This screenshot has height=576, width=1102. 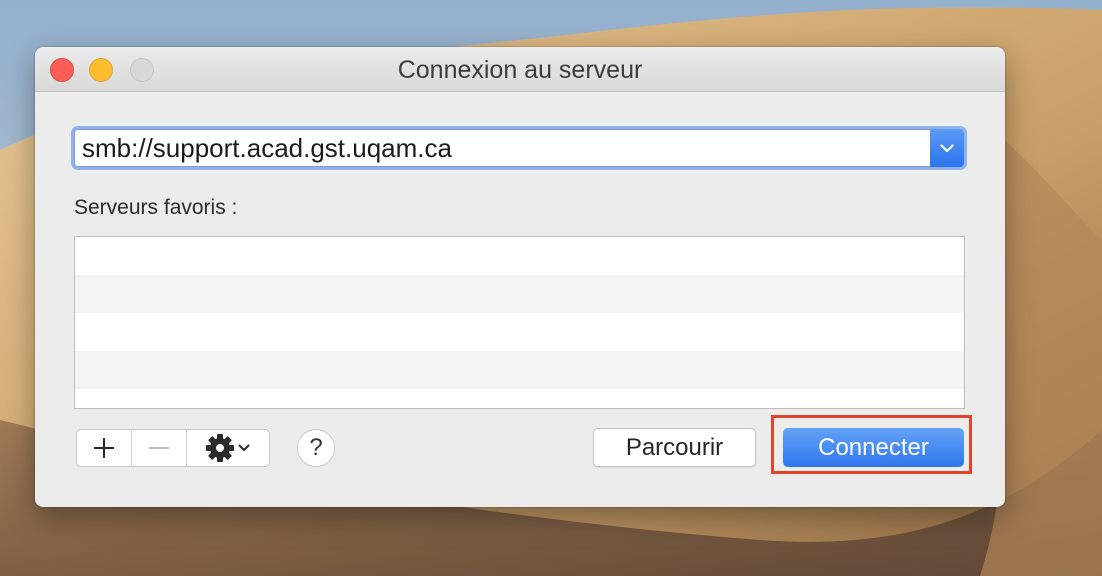 I want to click on remove-favorite-button, so click(x=159, y=448).